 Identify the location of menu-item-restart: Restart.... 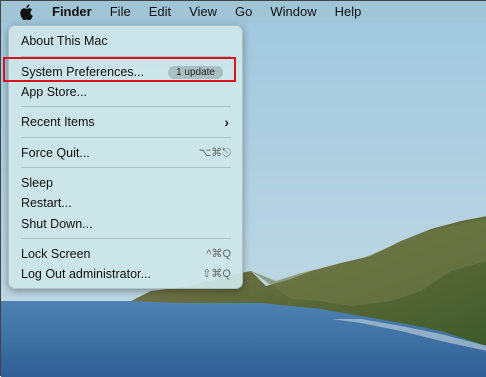
(126, 203).